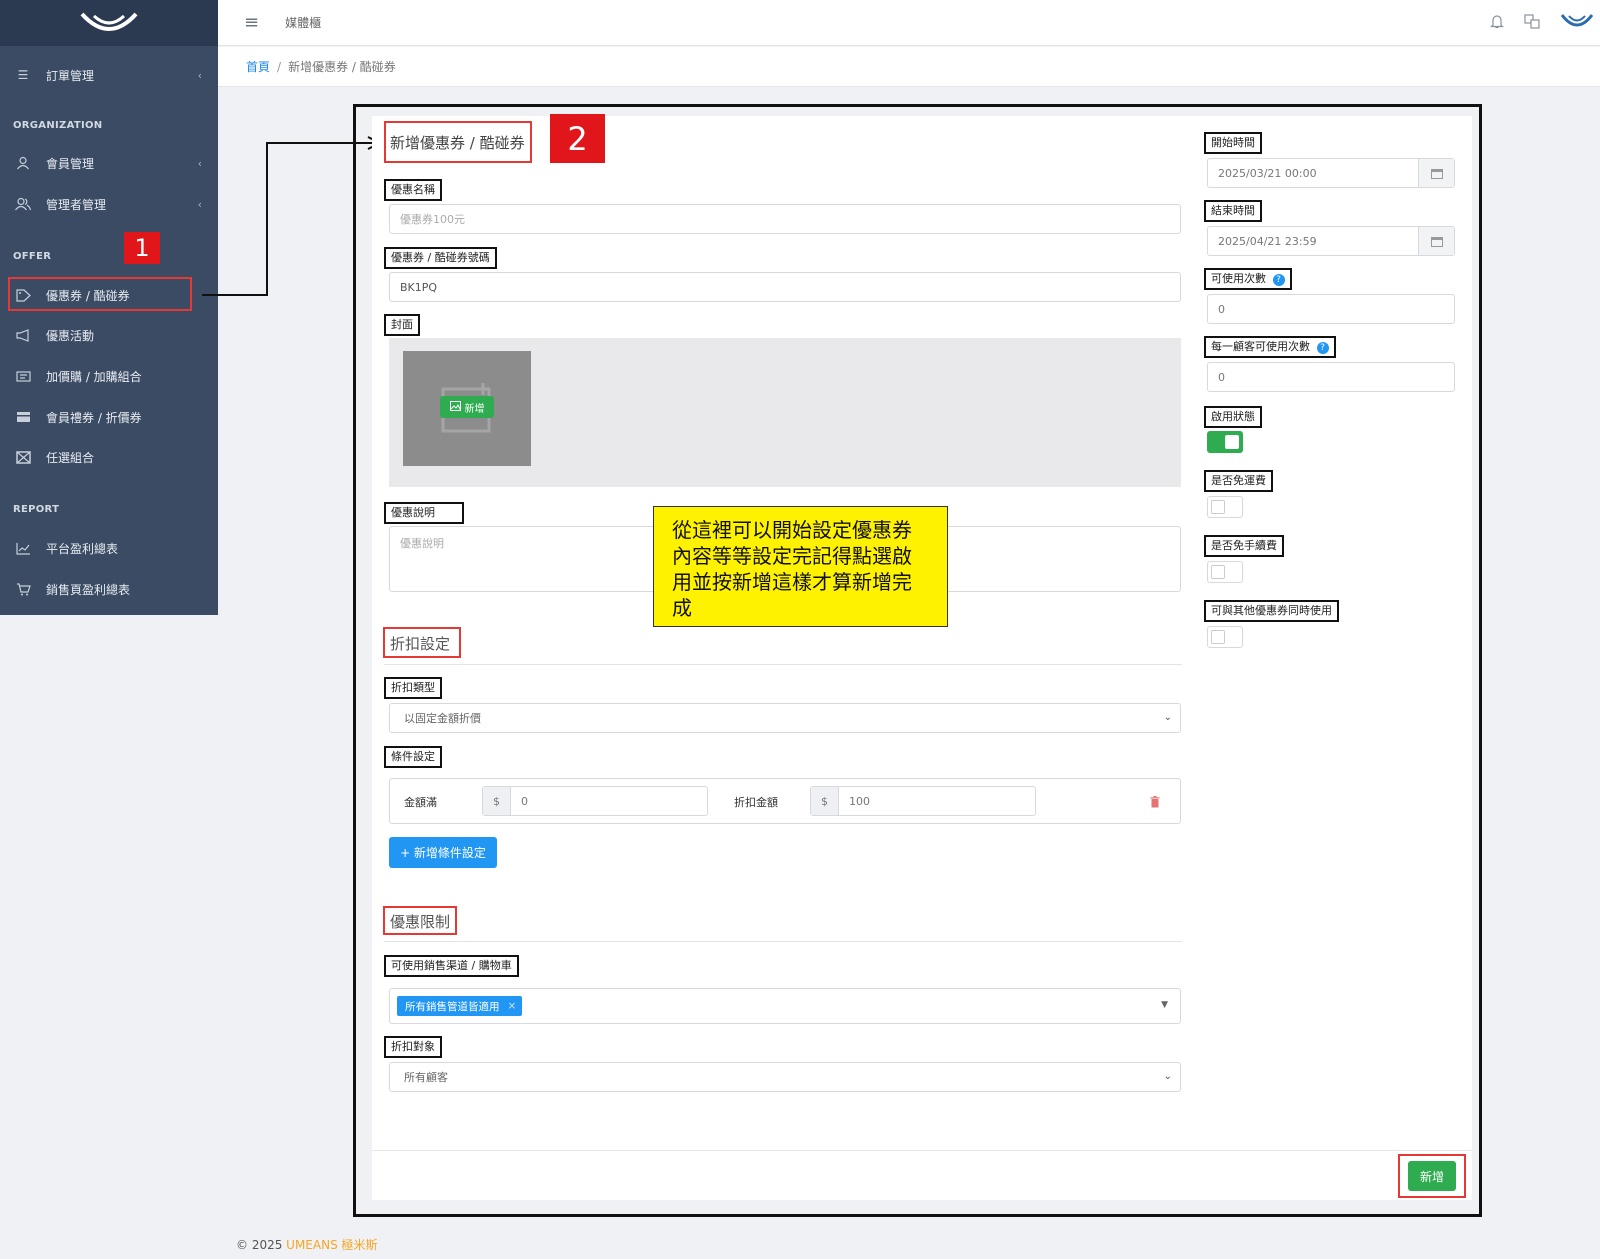 This screenshot has height=1259, width=1600. What do you see at coordinates (23, 589) in the screenshot?
I see `cart-icon` at bounding box center [23, 589].